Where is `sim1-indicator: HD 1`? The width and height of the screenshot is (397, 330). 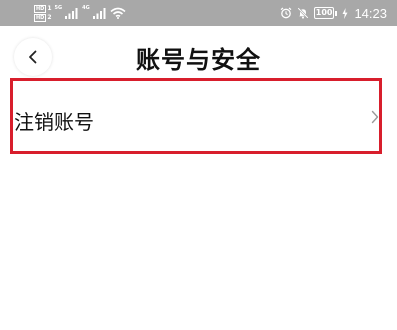 sim1-indicator: HD 1 is located at coordinates (43, 8).